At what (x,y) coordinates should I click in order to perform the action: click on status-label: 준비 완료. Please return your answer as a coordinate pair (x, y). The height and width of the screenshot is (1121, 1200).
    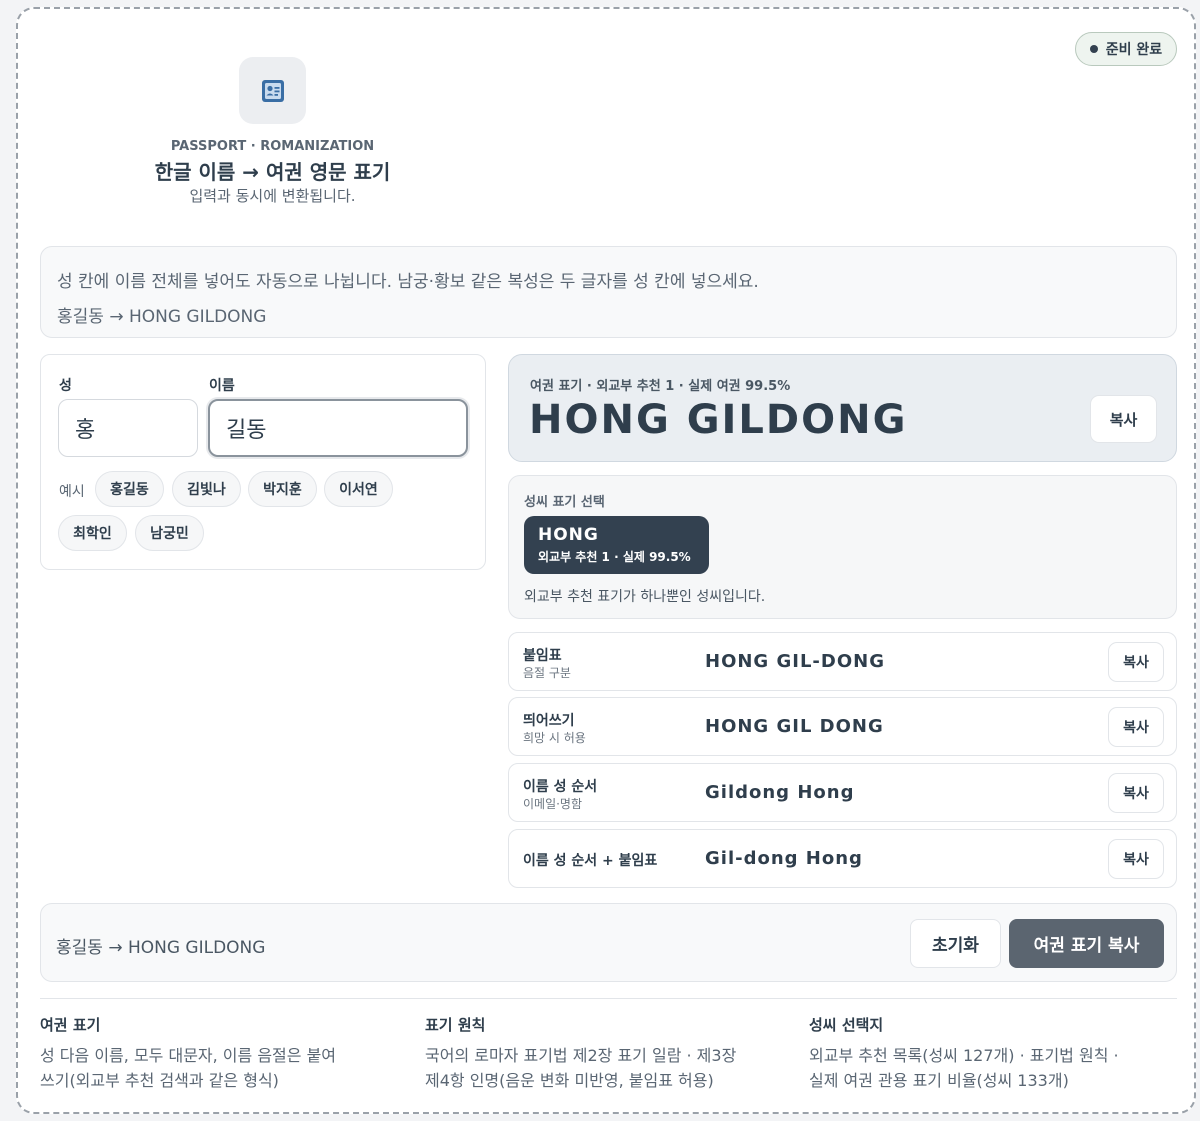
    Looking at the image, I should click on (1134, 50).